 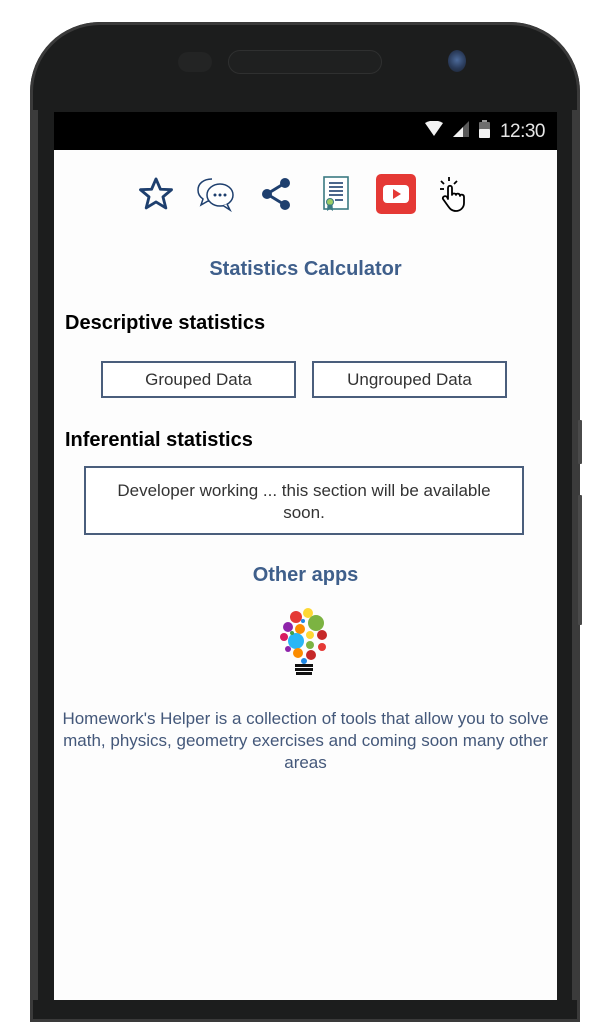 What do you see at coordinates (159, 440) in the screenshot?
I see `inferential-heading: Inferential statistics` at bounding box center [159, 440].